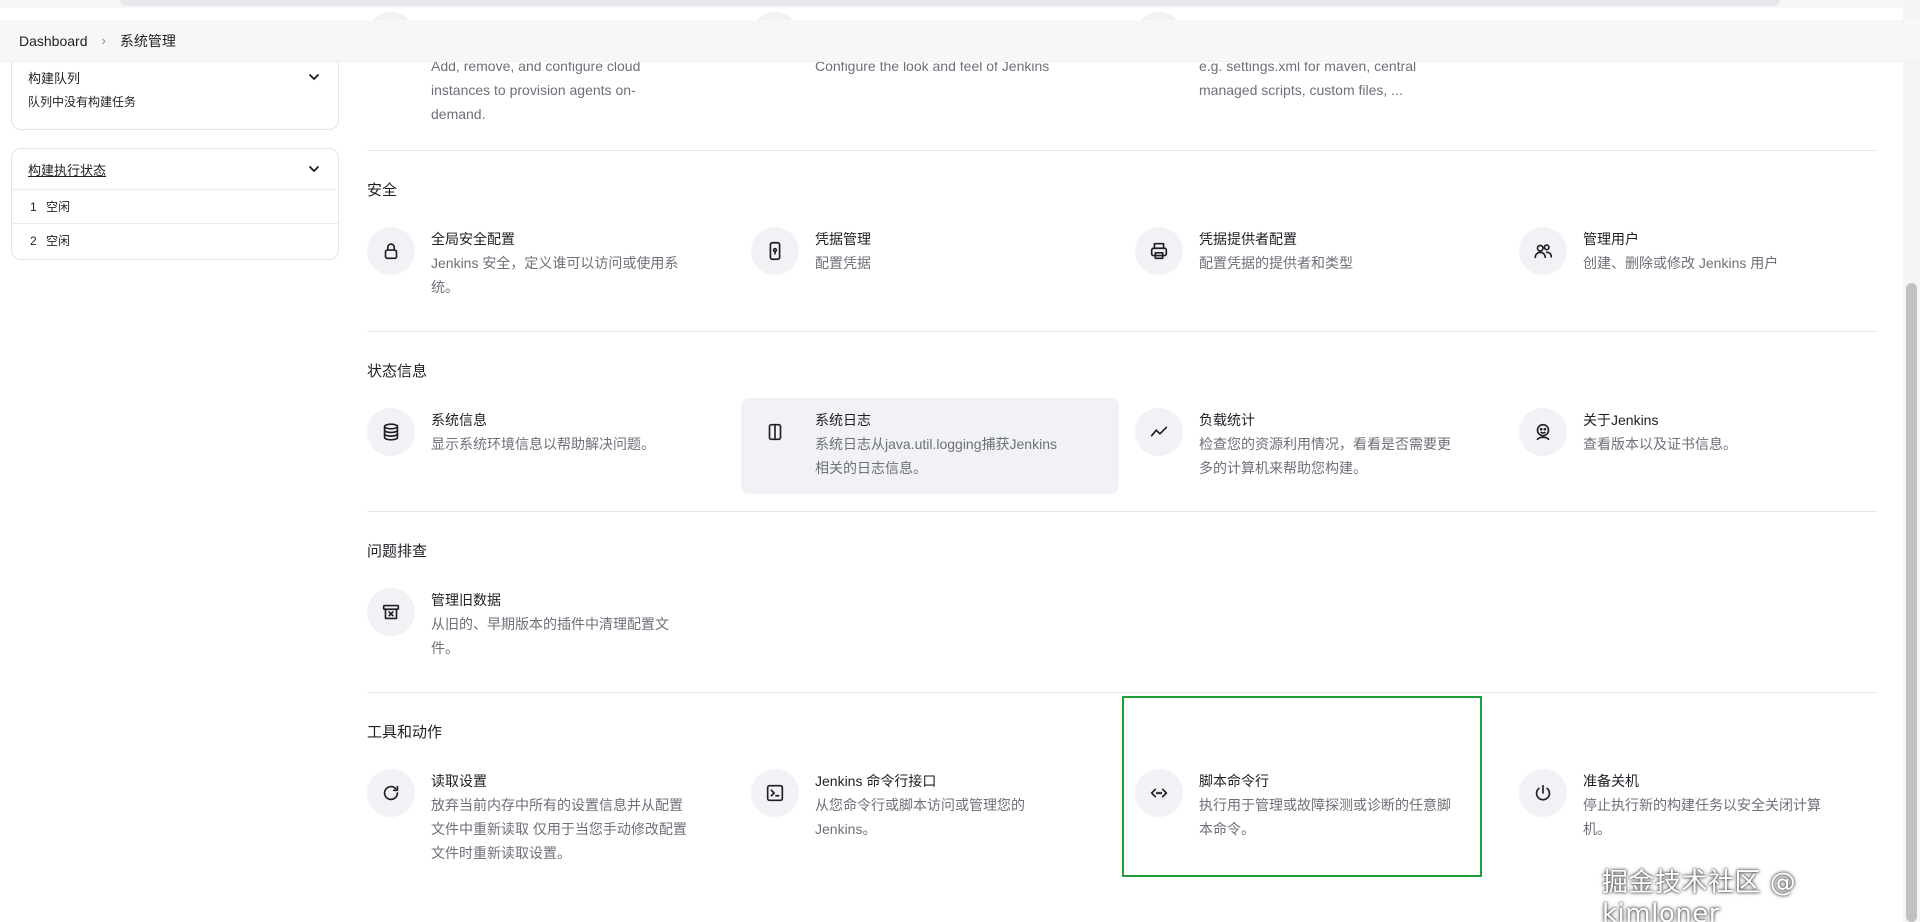 The image size is (1920, 922). What do you see at coordinates (466, 600) in the screenshot?
I see `item-title: 管理旧数据` at bounding box center [466, 600].